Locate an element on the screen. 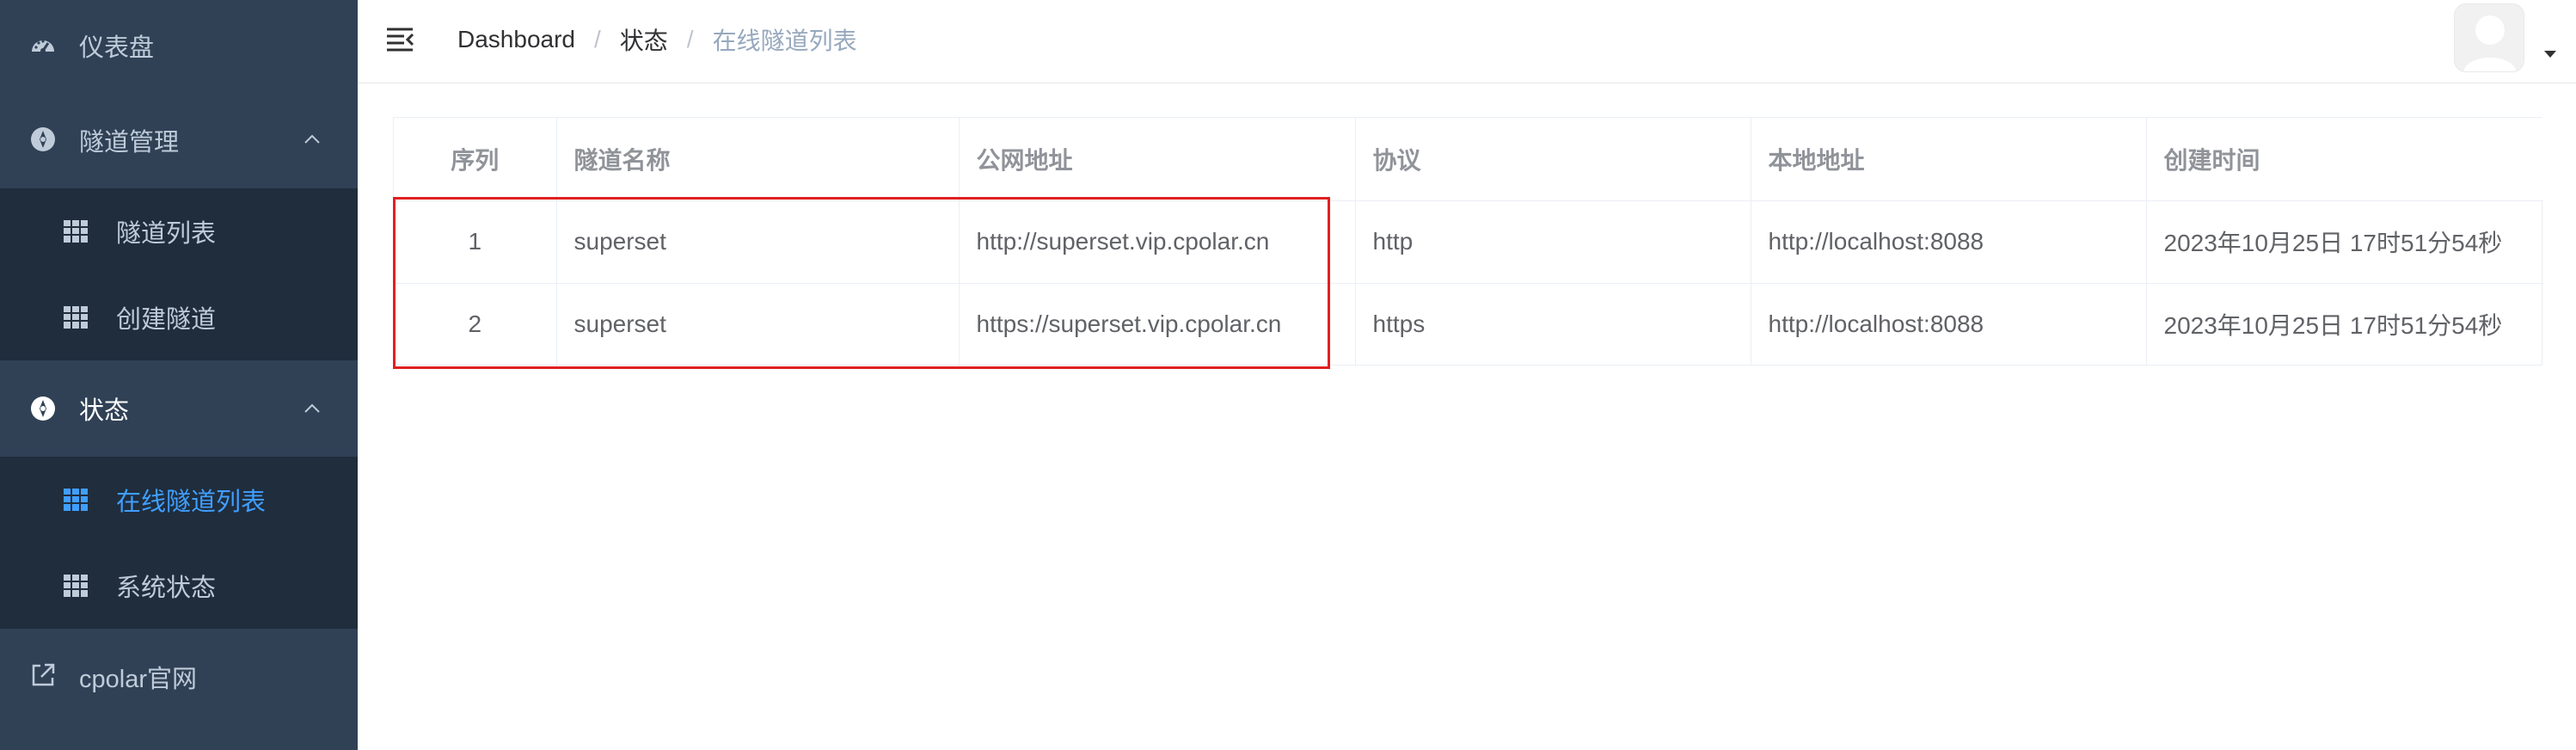  sidebar-item-tunnel-management: 隧道管理 is located at coordinates (179, 139).